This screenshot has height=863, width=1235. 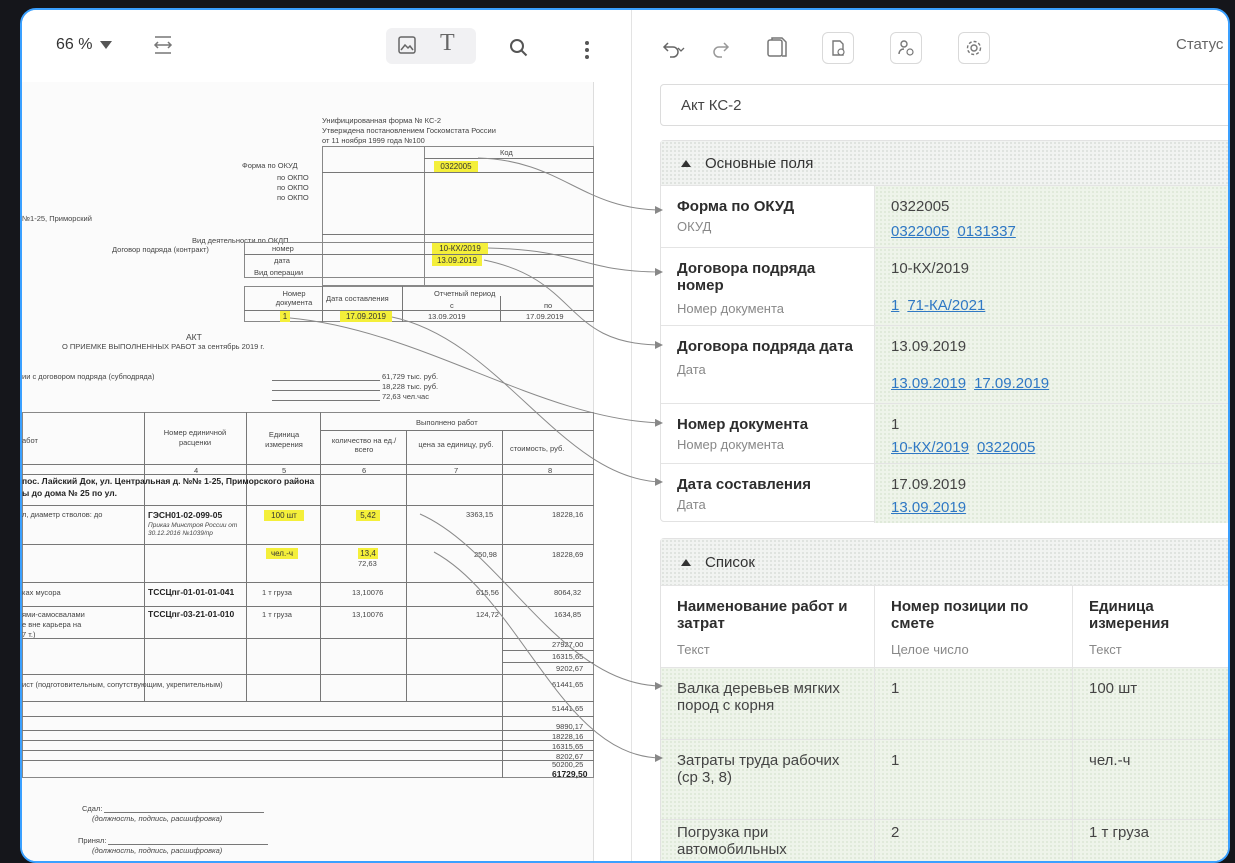 I want to click on undo-icon, so click(x=674, y=48).